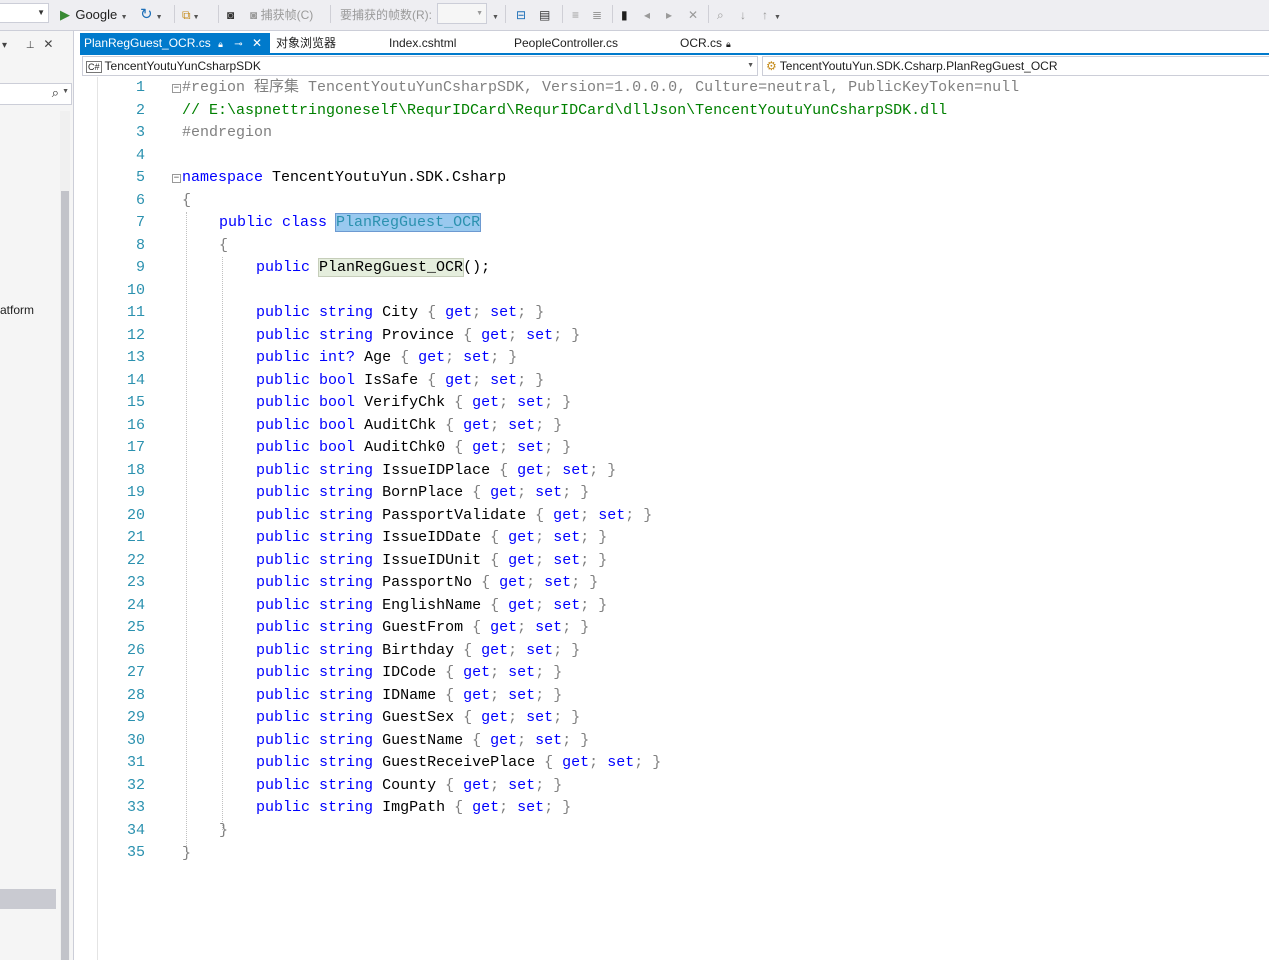 The width and height of the screenshot is (1269, 960). What do you see at coordinates (4, 45) in the screenshot?
I see `dropdown-icon: ▾` at bounding box center [4, 45].